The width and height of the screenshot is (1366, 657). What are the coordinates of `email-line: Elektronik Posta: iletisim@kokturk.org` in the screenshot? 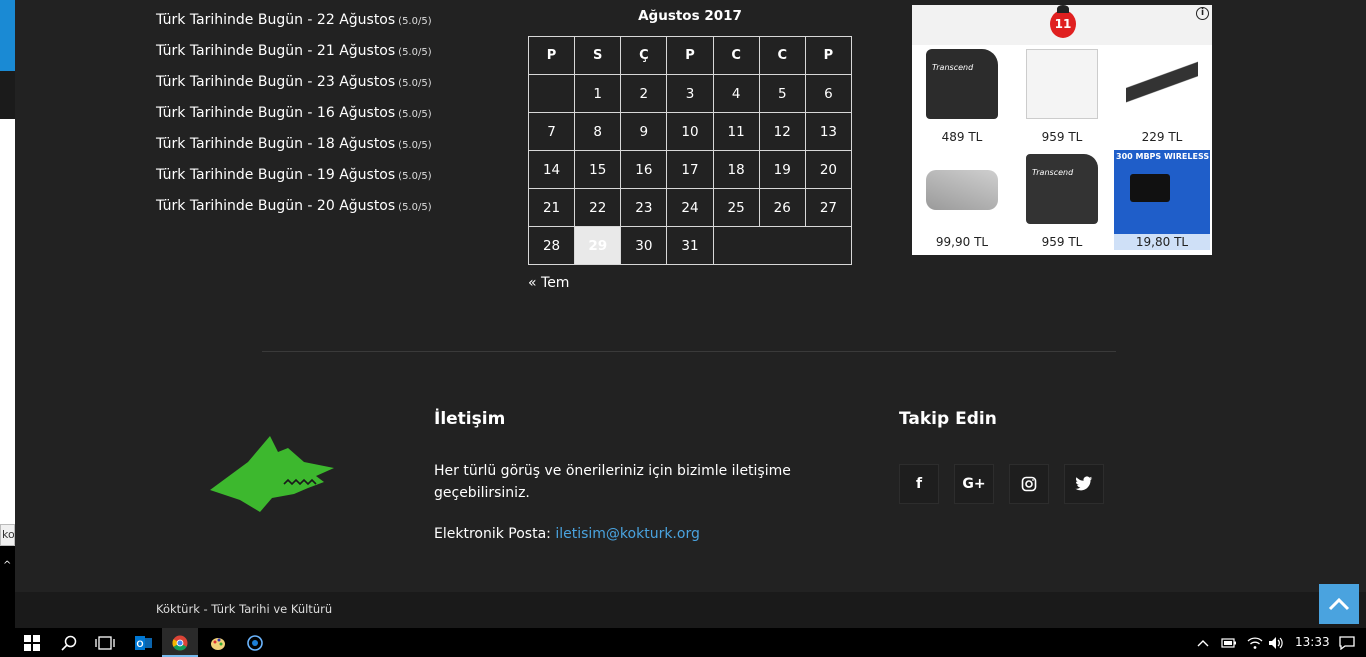 It's located at (614, 534).